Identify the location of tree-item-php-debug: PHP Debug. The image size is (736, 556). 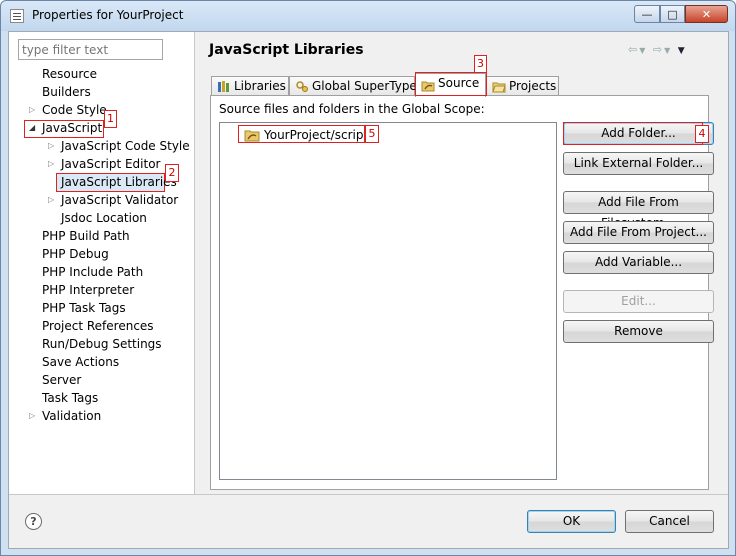
(75, 254).